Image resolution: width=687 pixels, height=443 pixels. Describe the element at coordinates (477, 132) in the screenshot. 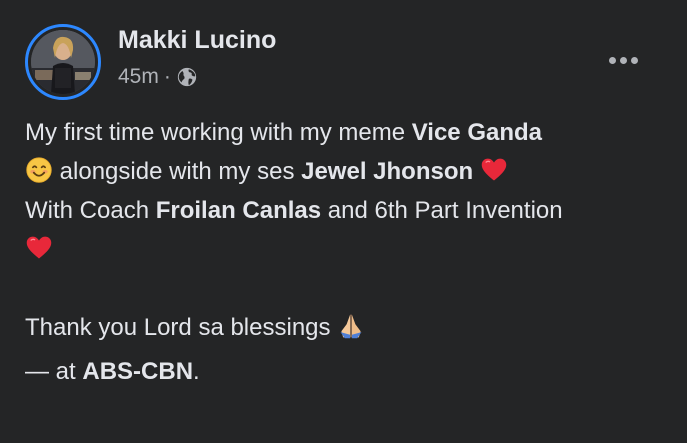

I see `mention-vice-ganda: Vice Ganda` at that location.